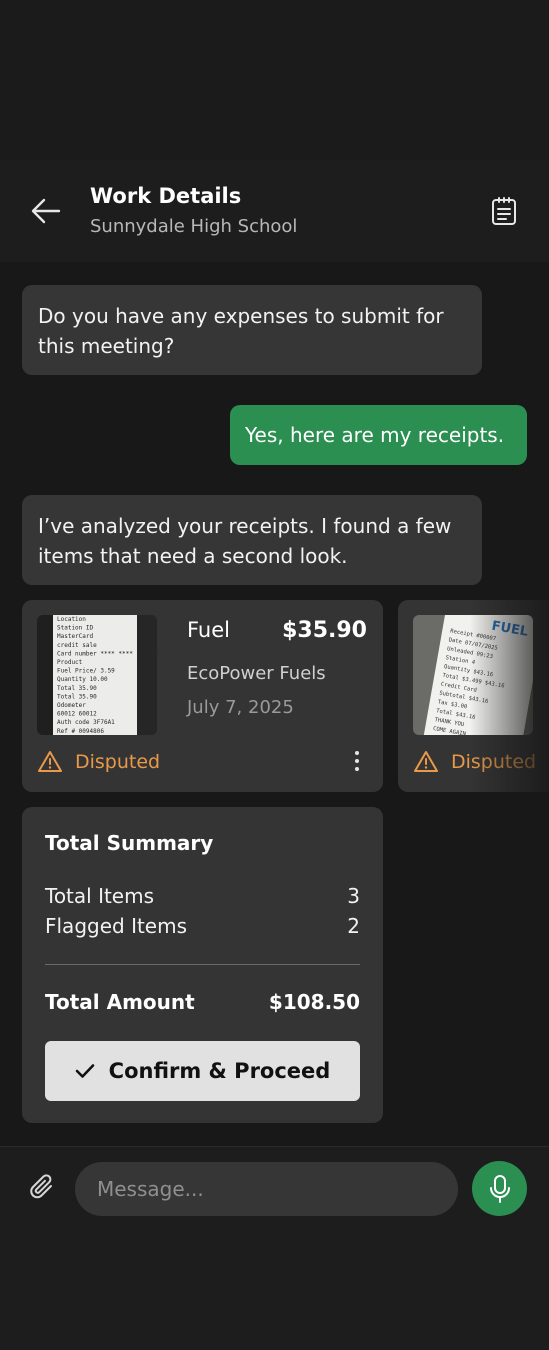  What do you see at coordinates (208, 630) in the screenshot?
I see `receipt-category: Fuel` at bounding box center [208, 630].